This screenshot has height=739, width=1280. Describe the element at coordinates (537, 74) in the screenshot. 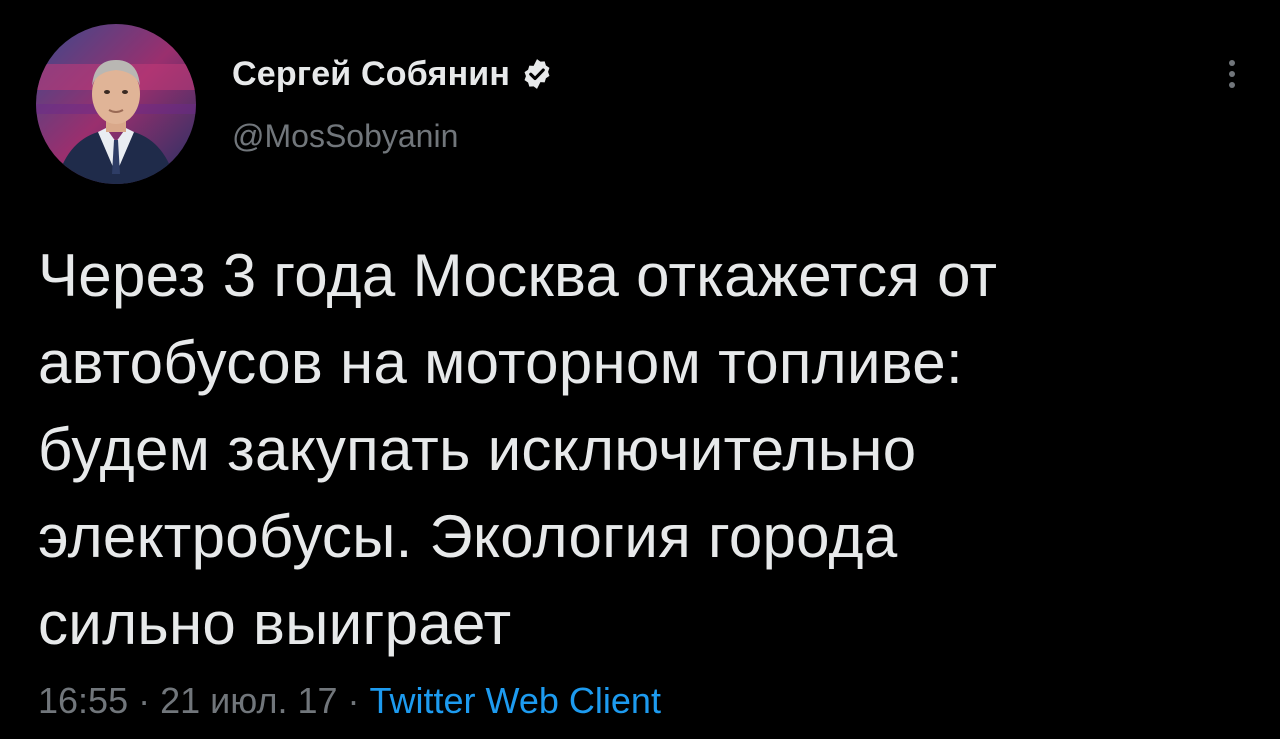

I see `verified-badge-icon` at that location.